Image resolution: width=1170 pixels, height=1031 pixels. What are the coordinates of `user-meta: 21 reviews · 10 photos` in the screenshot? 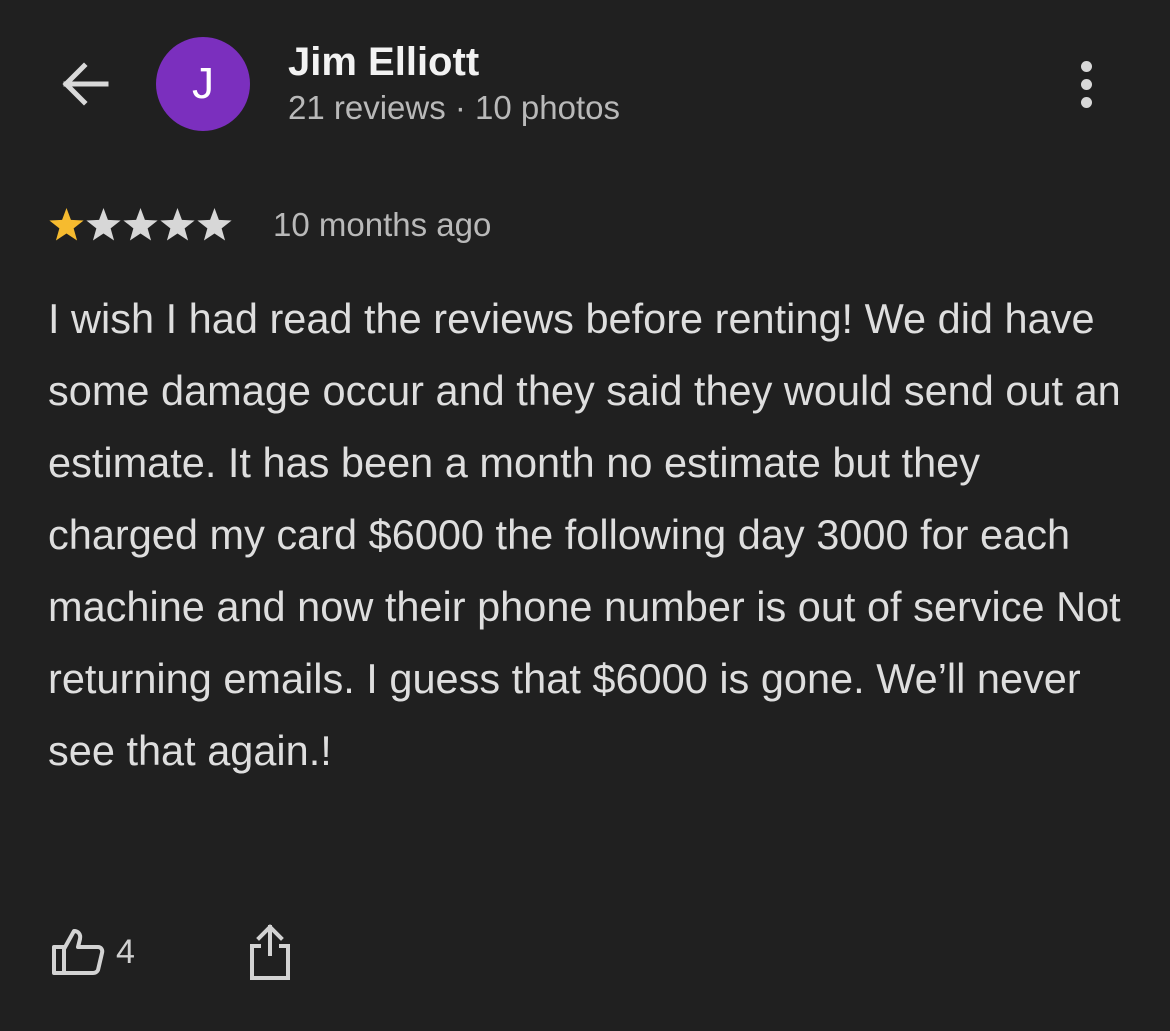 It's located at (454, 107).